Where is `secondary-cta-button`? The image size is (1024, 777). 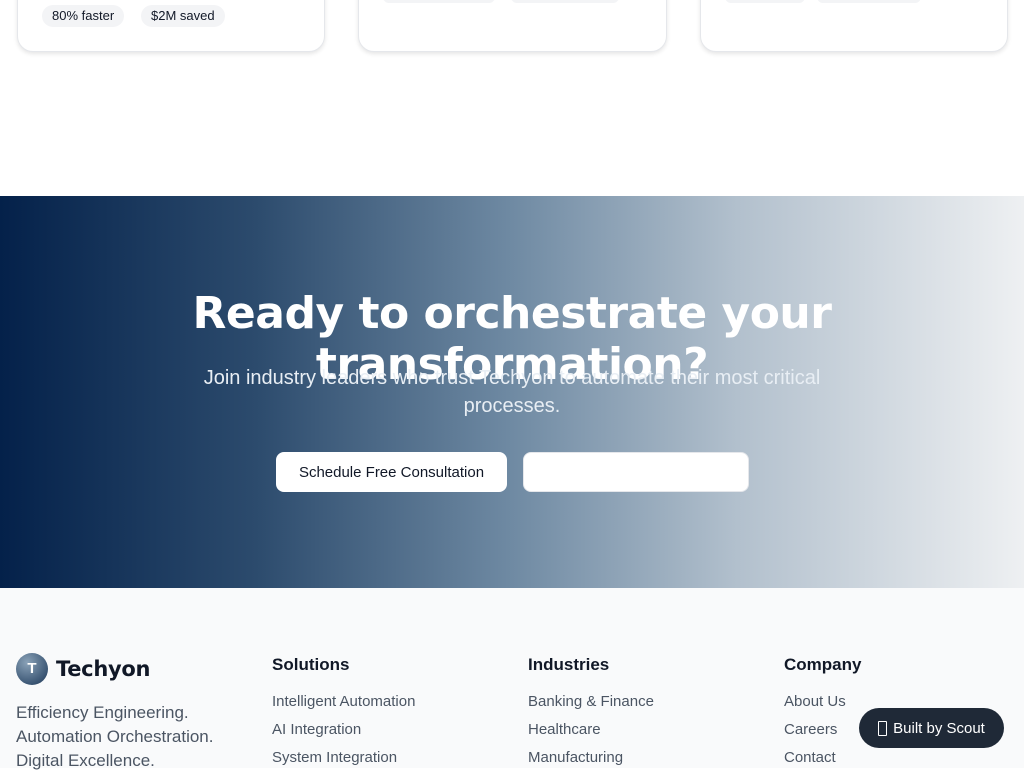
secondary-cta-button is located at coordinates (636, 472).